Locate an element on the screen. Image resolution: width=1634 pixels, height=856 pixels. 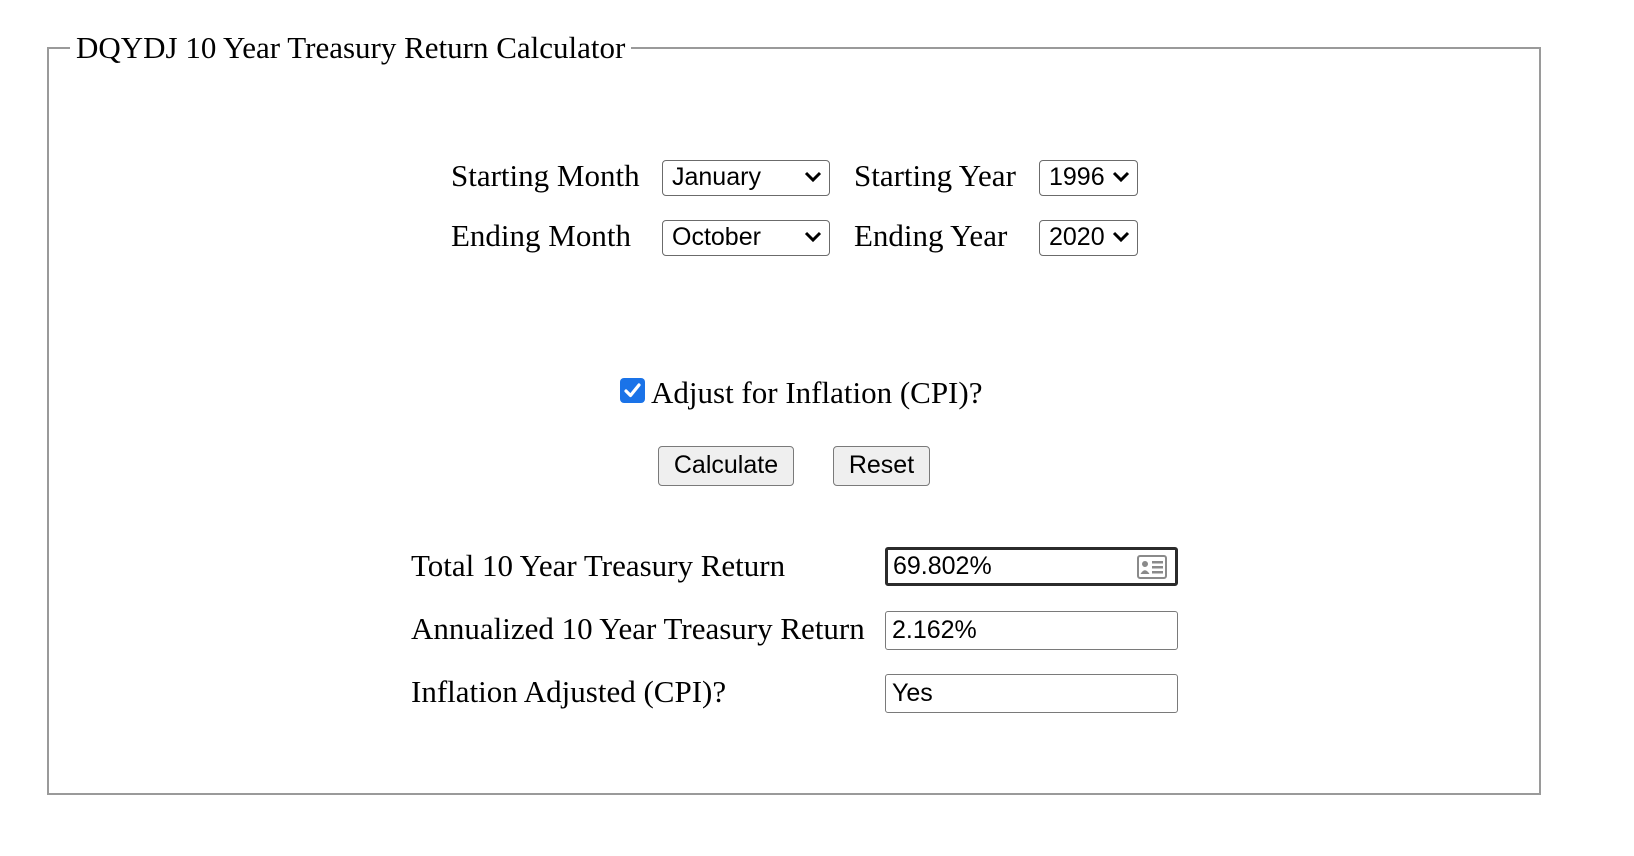
checkmark-icon is located at coordinates (632, 390).